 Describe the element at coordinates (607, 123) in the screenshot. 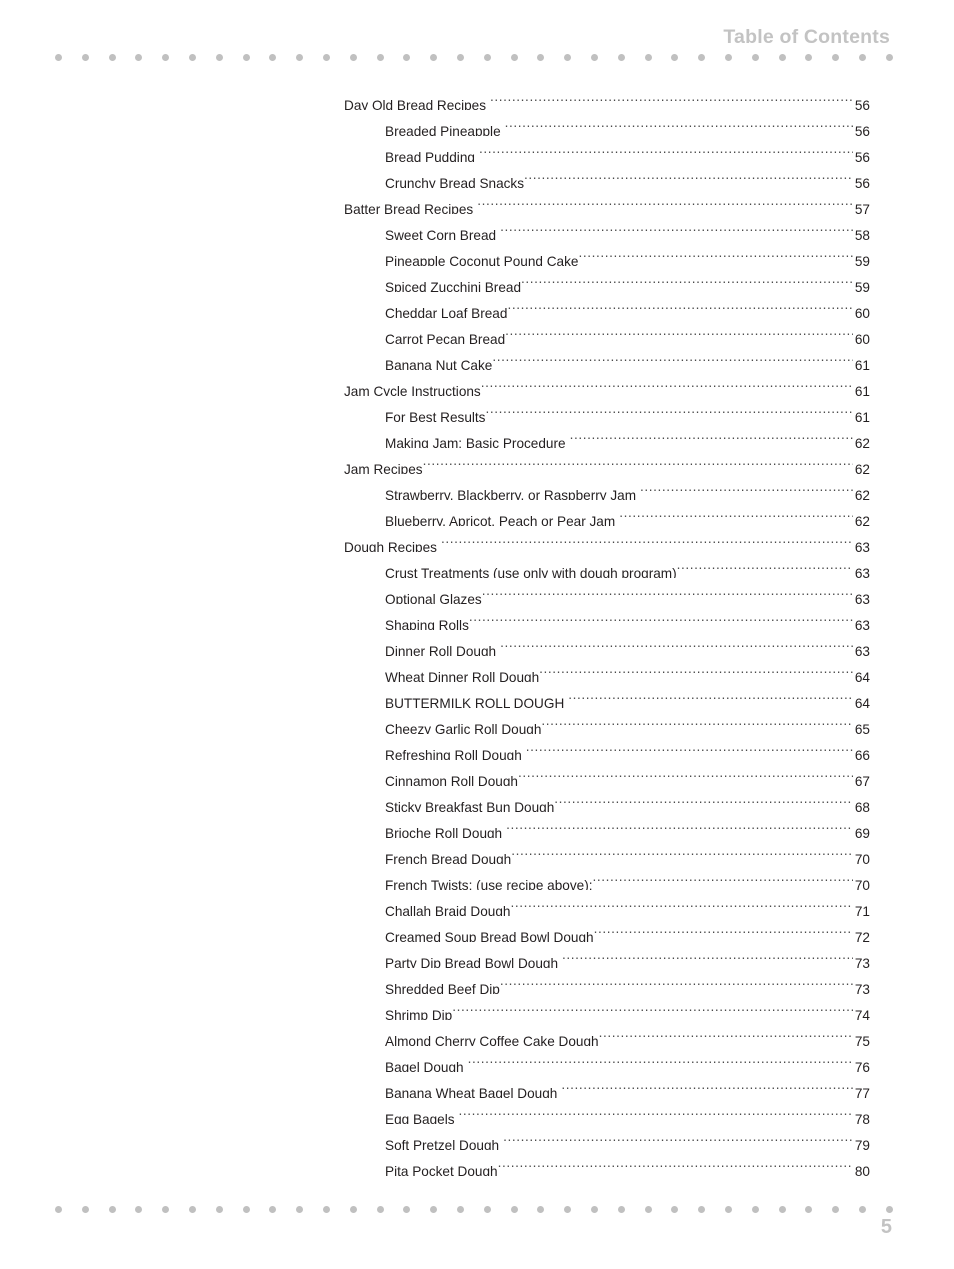

I see `toc-entry: Breaded Pineapple 56` at that location.